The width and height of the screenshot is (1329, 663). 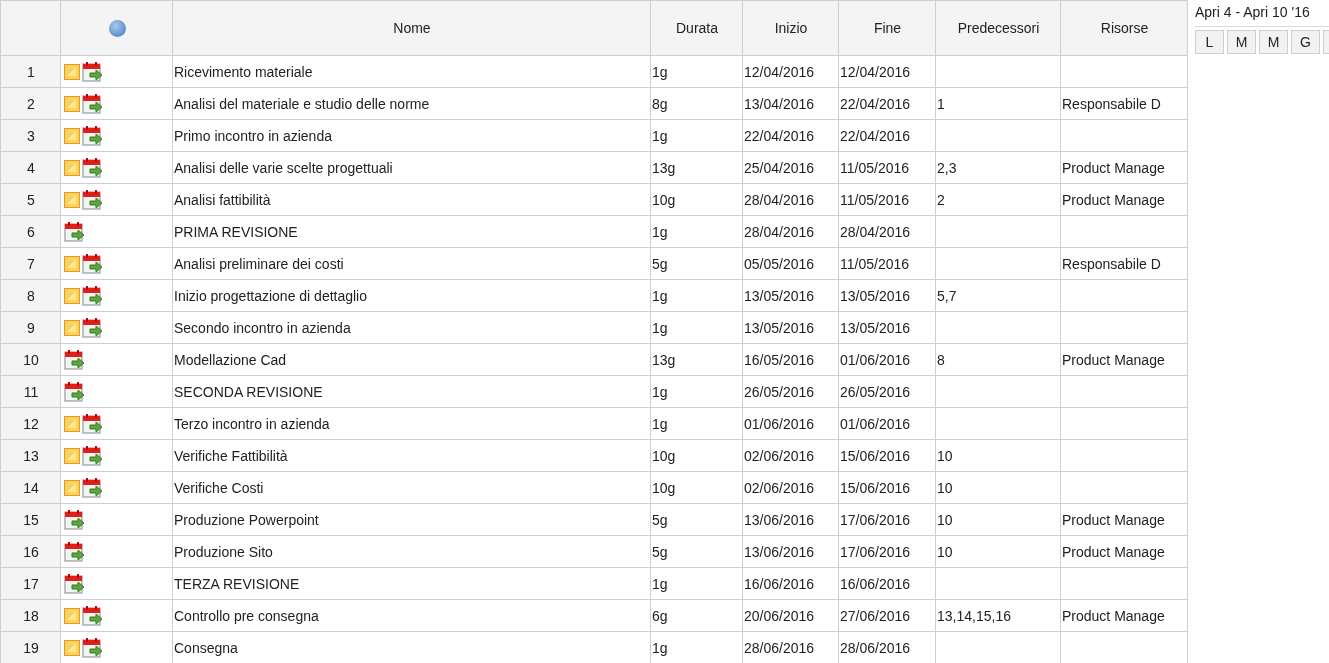 I want to click on task-name: Analisi fattibilità, so click(x=411, y=199).